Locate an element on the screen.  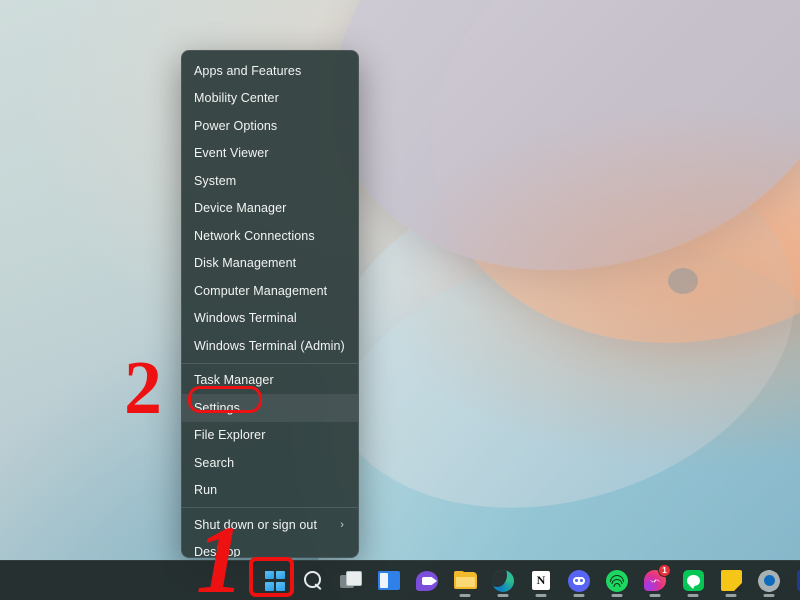
taskbar-spotify-button is located at coordinates (617, 581).